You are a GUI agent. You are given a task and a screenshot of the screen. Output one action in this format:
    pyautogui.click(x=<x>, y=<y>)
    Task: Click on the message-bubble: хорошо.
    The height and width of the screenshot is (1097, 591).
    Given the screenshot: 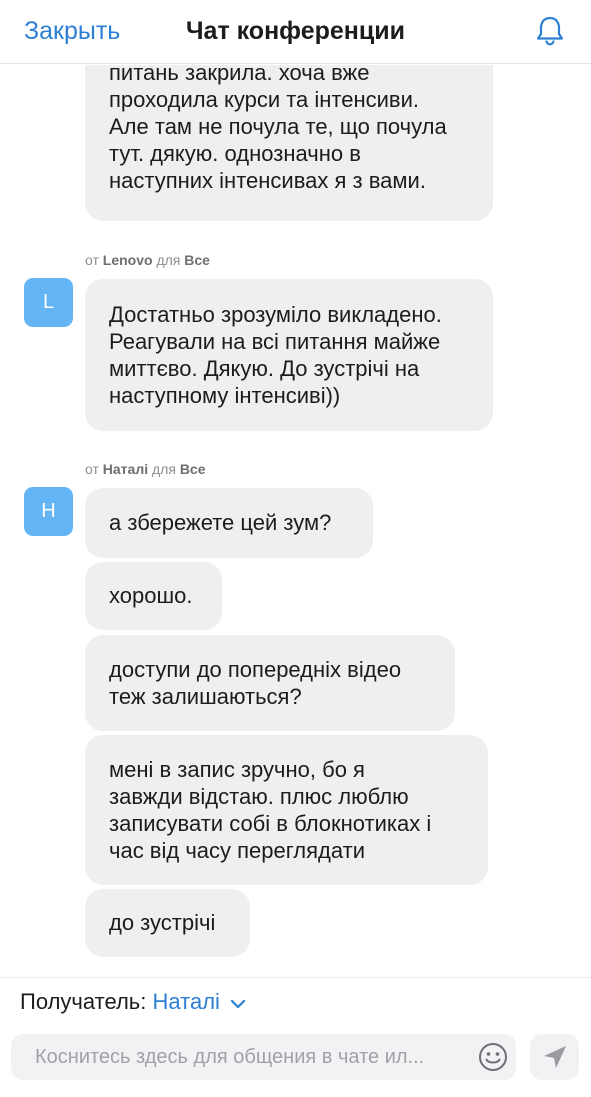 What is the action you would take?
    pyautogui.click(x=153, y=596)
    